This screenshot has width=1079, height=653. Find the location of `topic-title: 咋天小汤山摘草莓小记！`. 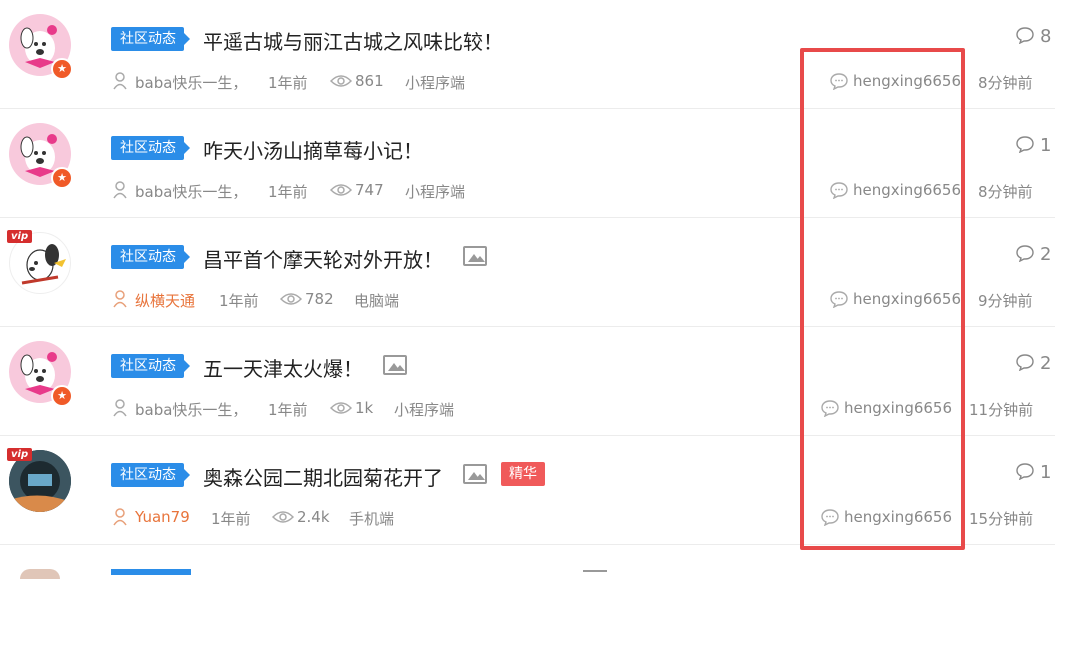

topic-title: 咋天小汤山摘草莓小记！ is located at coordinates (313, 149).